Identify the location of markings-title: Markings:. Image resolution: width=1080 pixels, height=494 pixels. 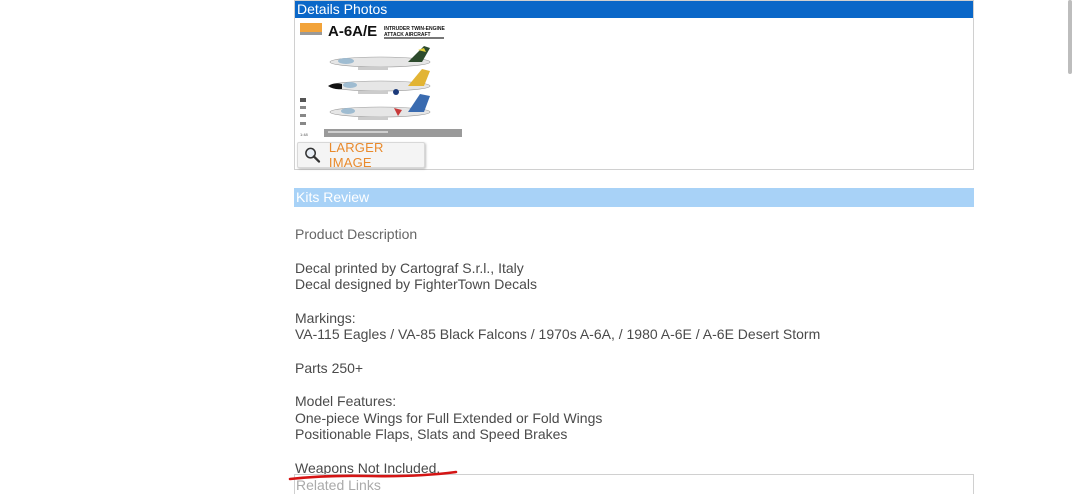
(325, 317).